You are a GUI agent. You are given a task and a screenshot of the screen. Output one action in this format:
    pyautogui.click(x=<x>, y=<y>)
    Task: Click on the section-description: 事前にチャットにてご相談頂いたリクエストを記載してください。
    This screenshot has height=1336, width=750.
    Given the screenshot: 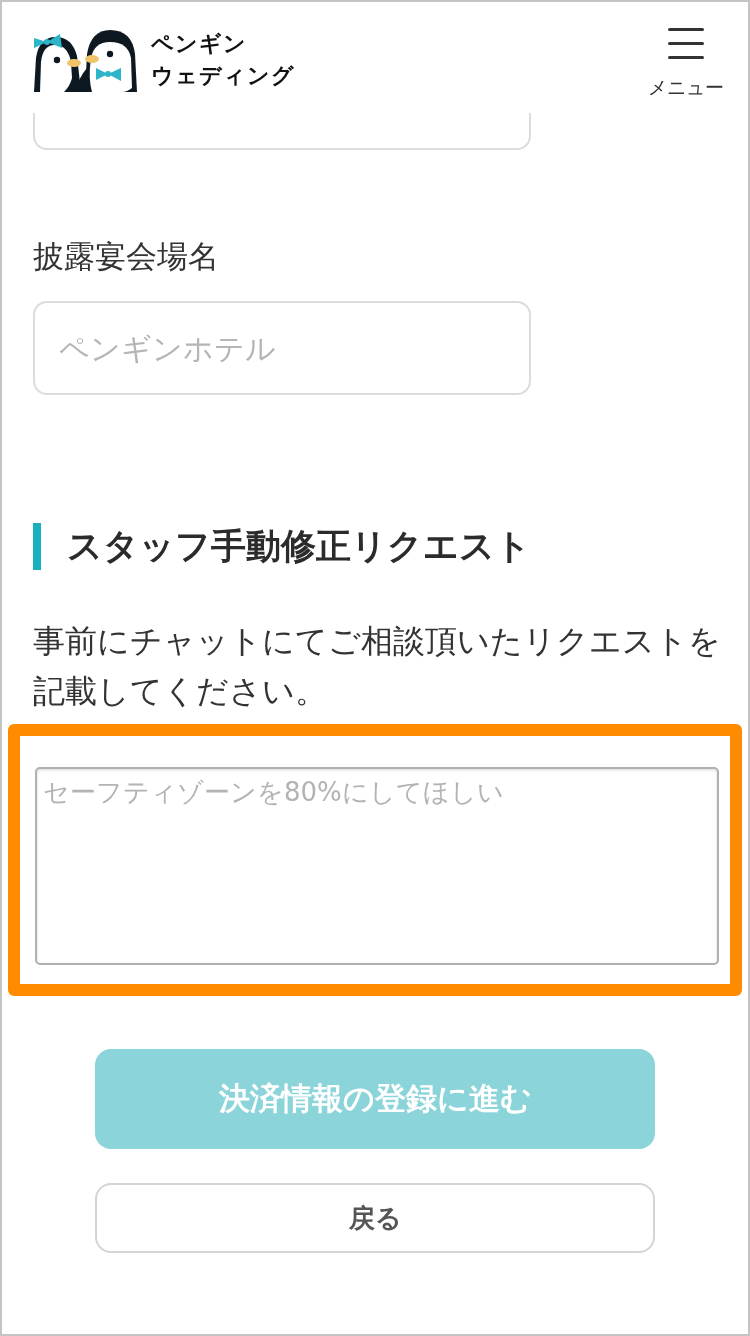 What is the action you would take?
    pyautogui.click(x=377, y=666)
    